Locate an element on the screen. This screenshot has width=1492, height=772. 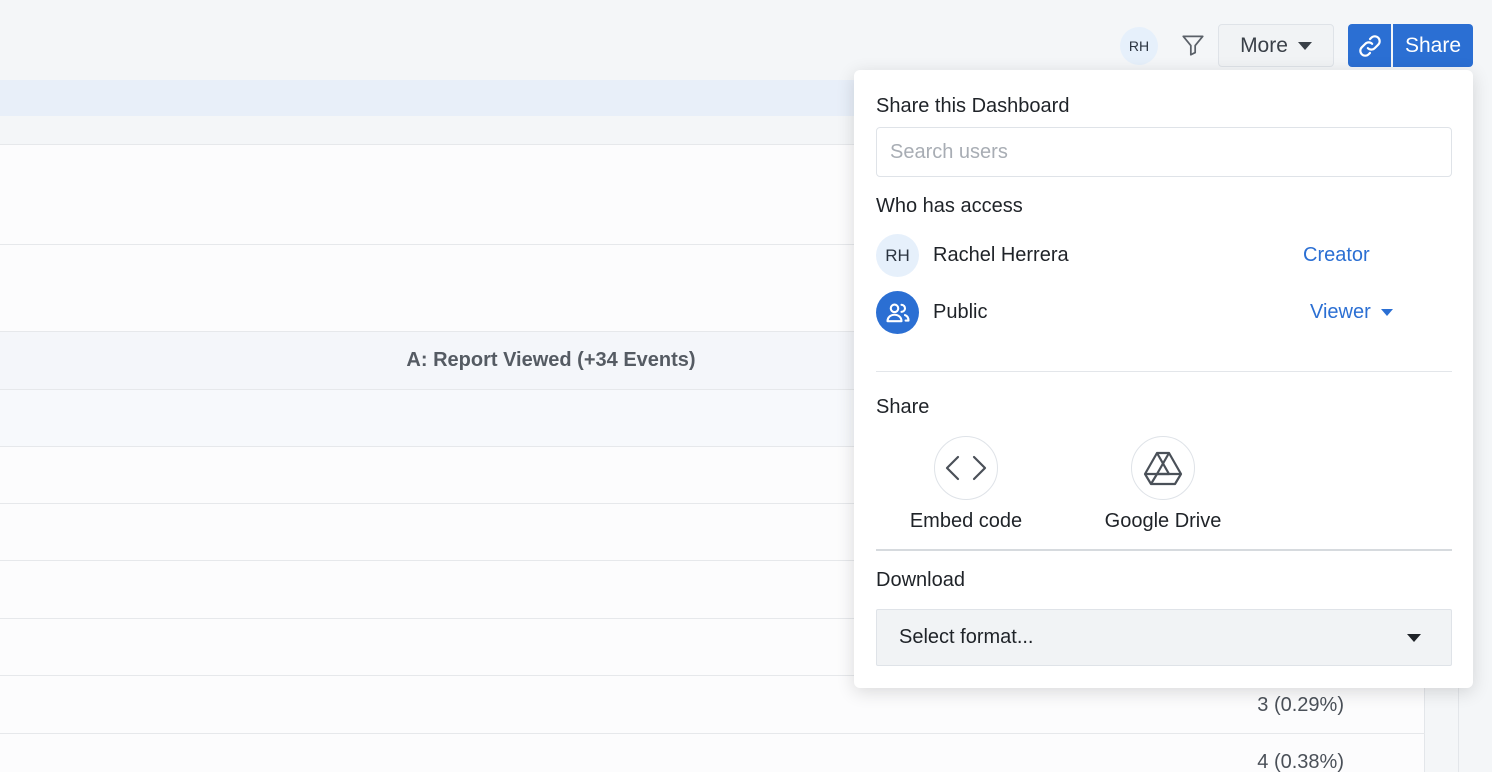
more-label: More is located at coordinates (1264, 45).